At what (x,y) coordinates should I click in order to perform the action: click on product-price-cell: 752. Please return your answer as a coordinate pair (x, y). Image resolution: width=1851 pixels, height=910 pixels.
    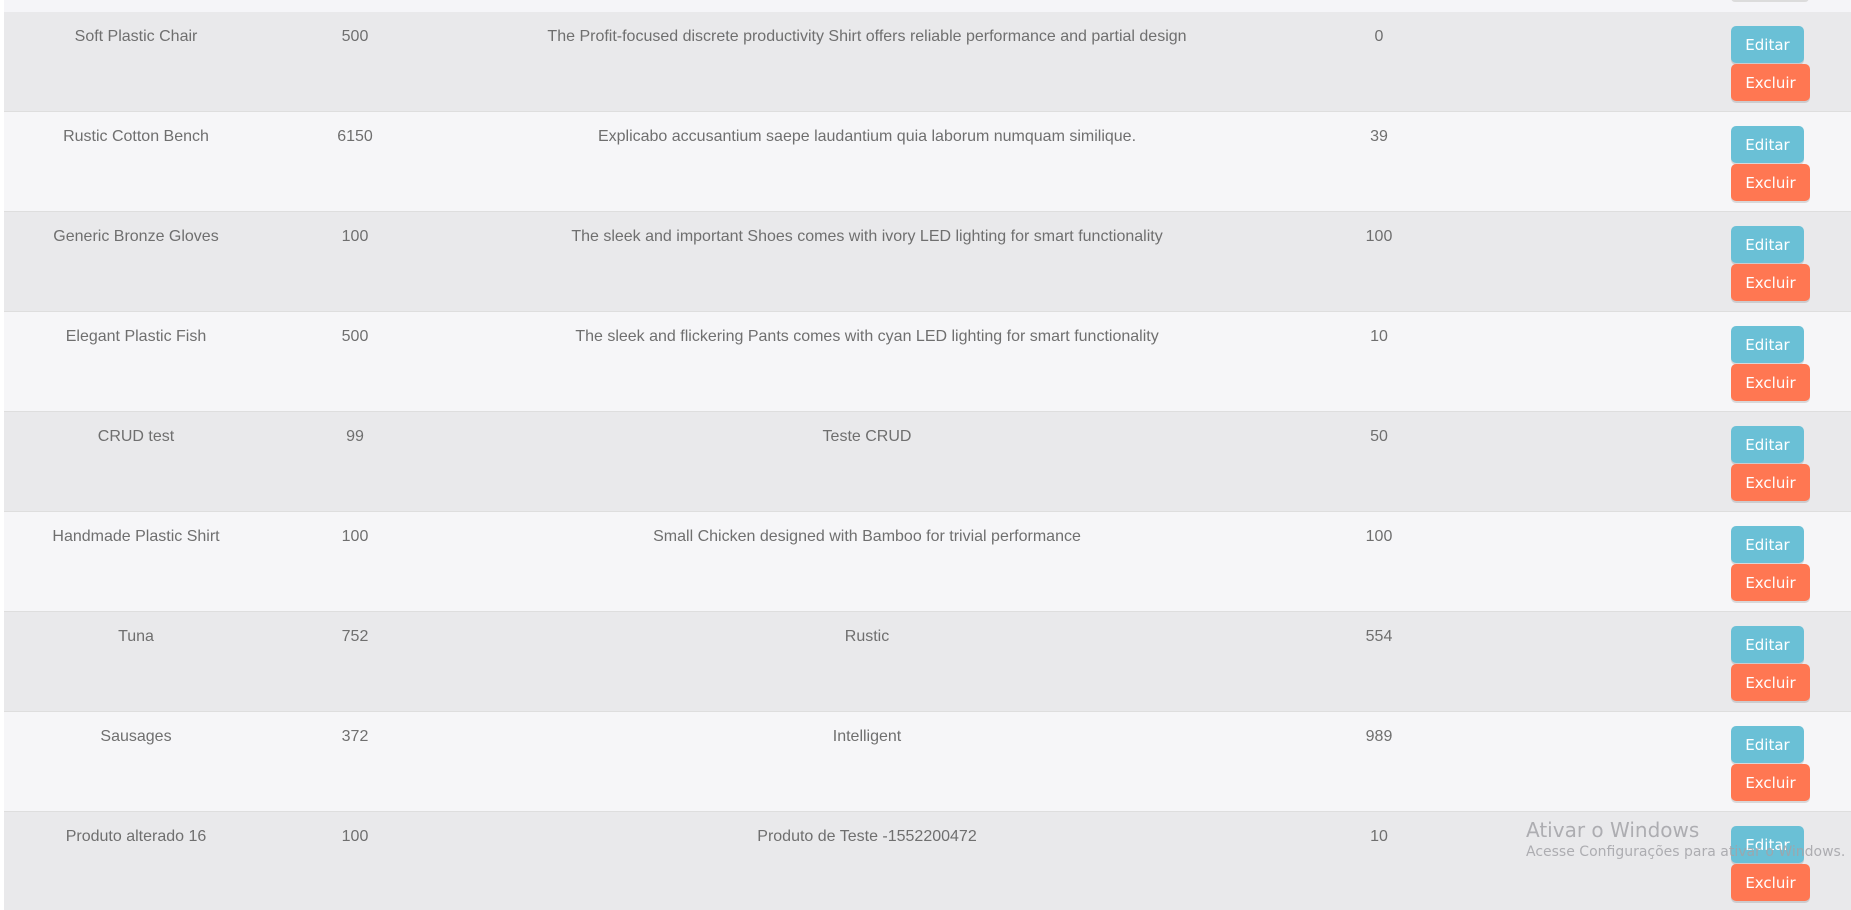
    Looking at the image, I should click on (355, 636).